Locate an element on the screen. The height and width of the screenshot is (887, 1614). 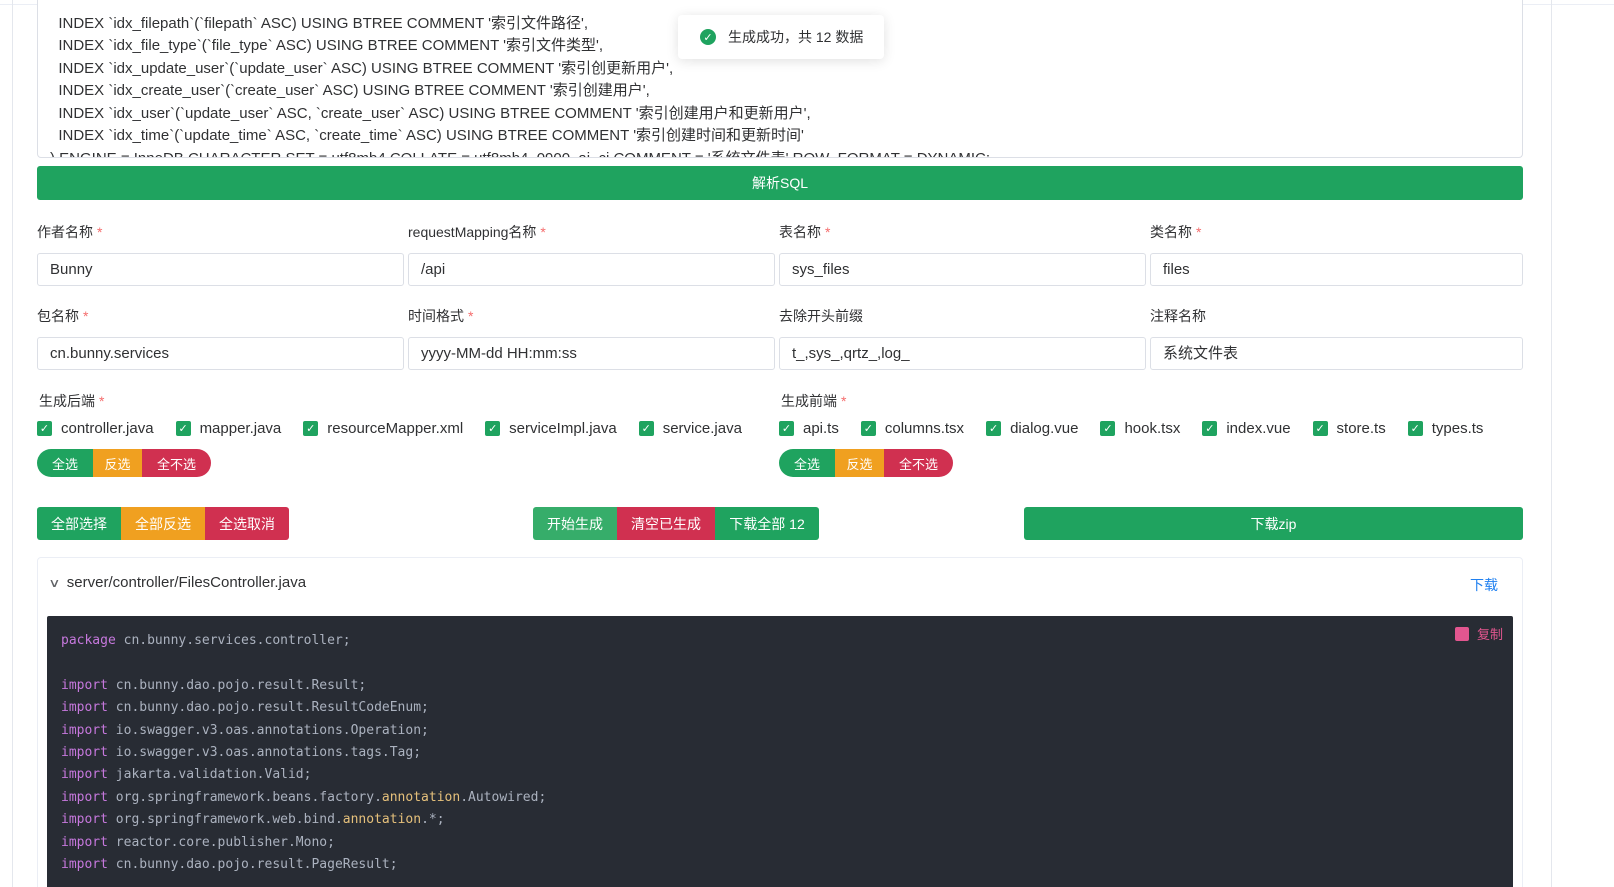
start-generate-button: 开始生成 is located at coordinates (575, 523).